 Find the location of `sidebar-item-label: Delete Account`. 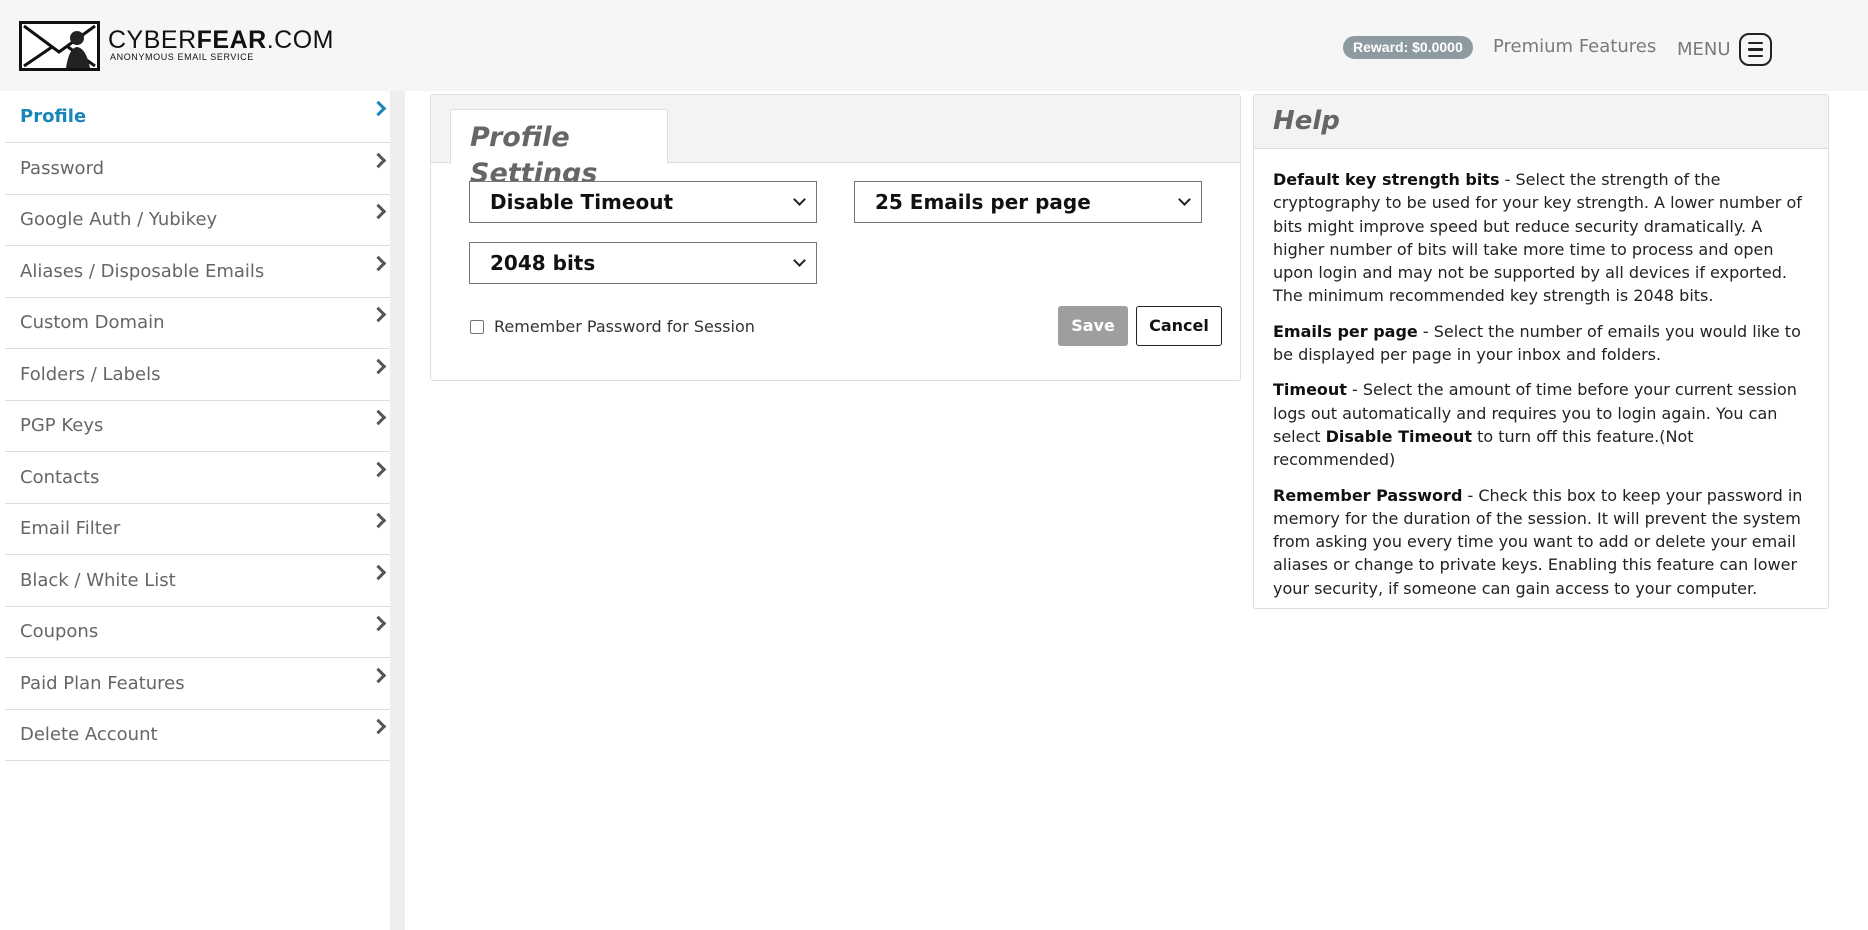

sidebar-item-label: Delete Account is located at coordinates (89, 734).